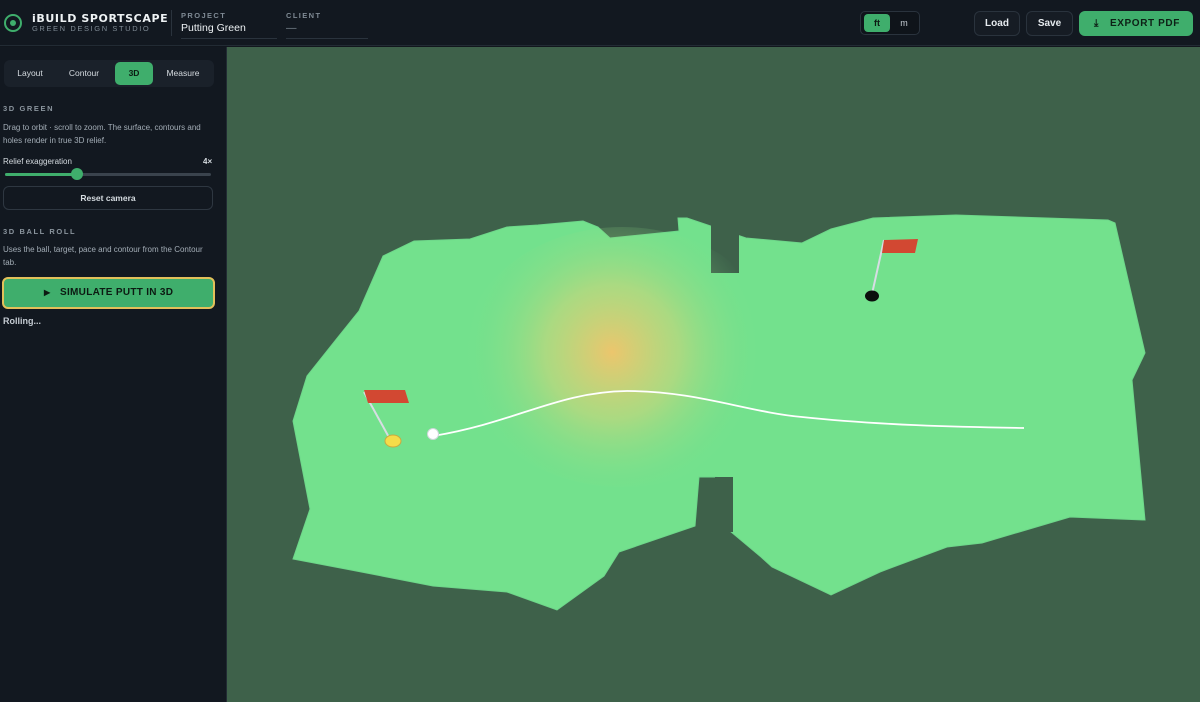 The width and height of the screenshot is (1200, 702). Describe the element at coordinates (208, 161) in the screenshot. I see `relief-value: 4×` at that location.